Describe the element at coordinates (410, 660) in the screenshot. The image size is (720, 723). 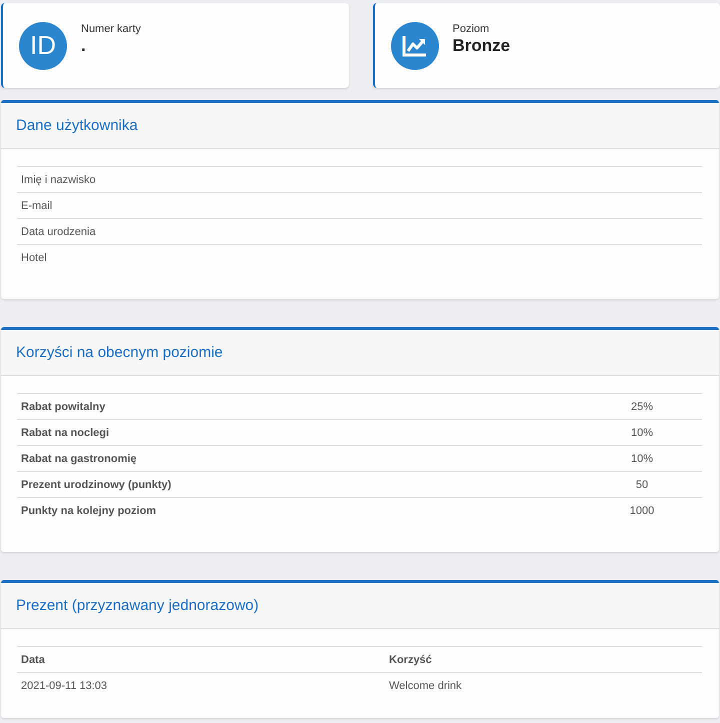
I see `column-header: Korzyść` at that location.